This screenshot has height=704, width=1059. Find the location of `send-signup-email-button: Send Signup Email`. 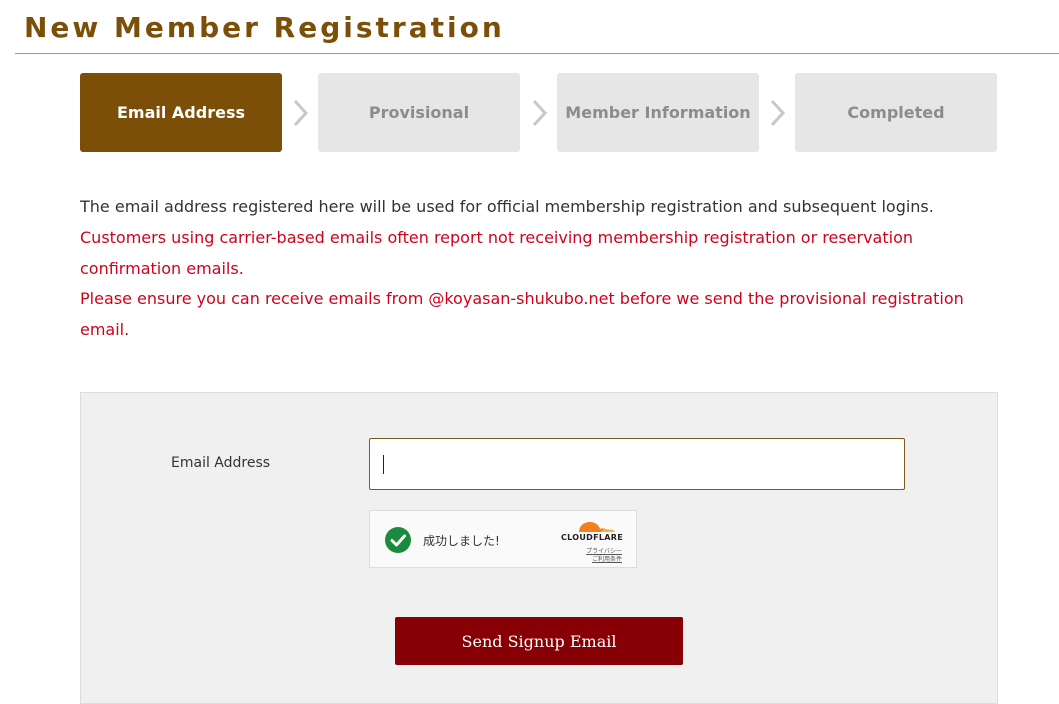

send-signup-email-button: Send Signup Email is located at coordinates (539, 641).